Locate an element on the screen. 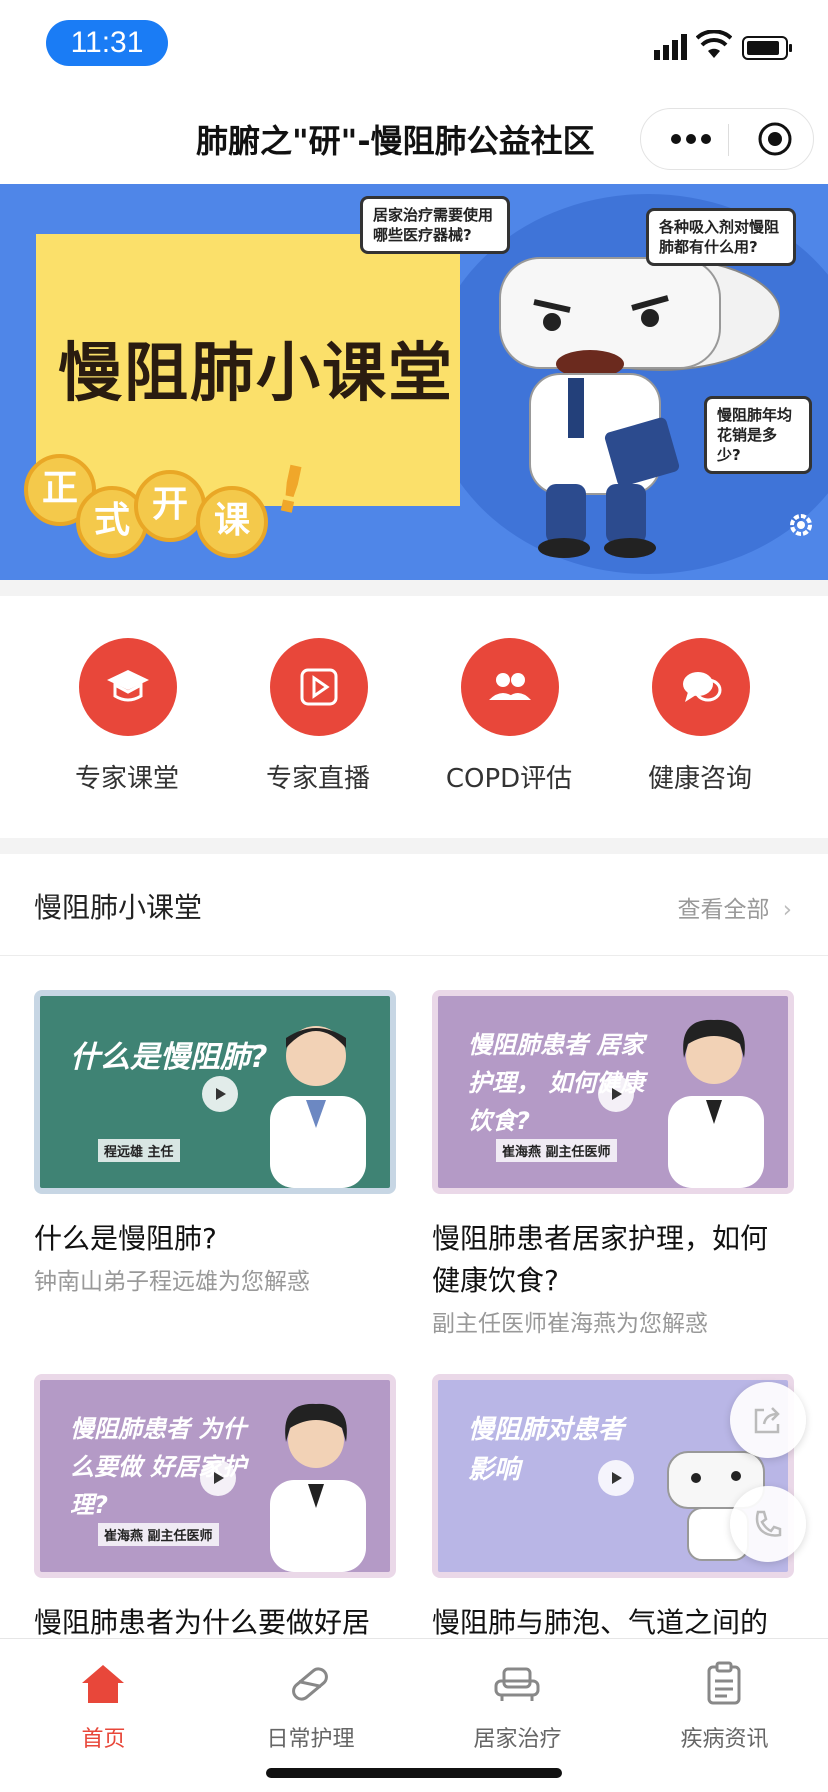 The width and height of the screenshot is (828, 1792). mini-program-capsule is located at coordinates (727, 139).